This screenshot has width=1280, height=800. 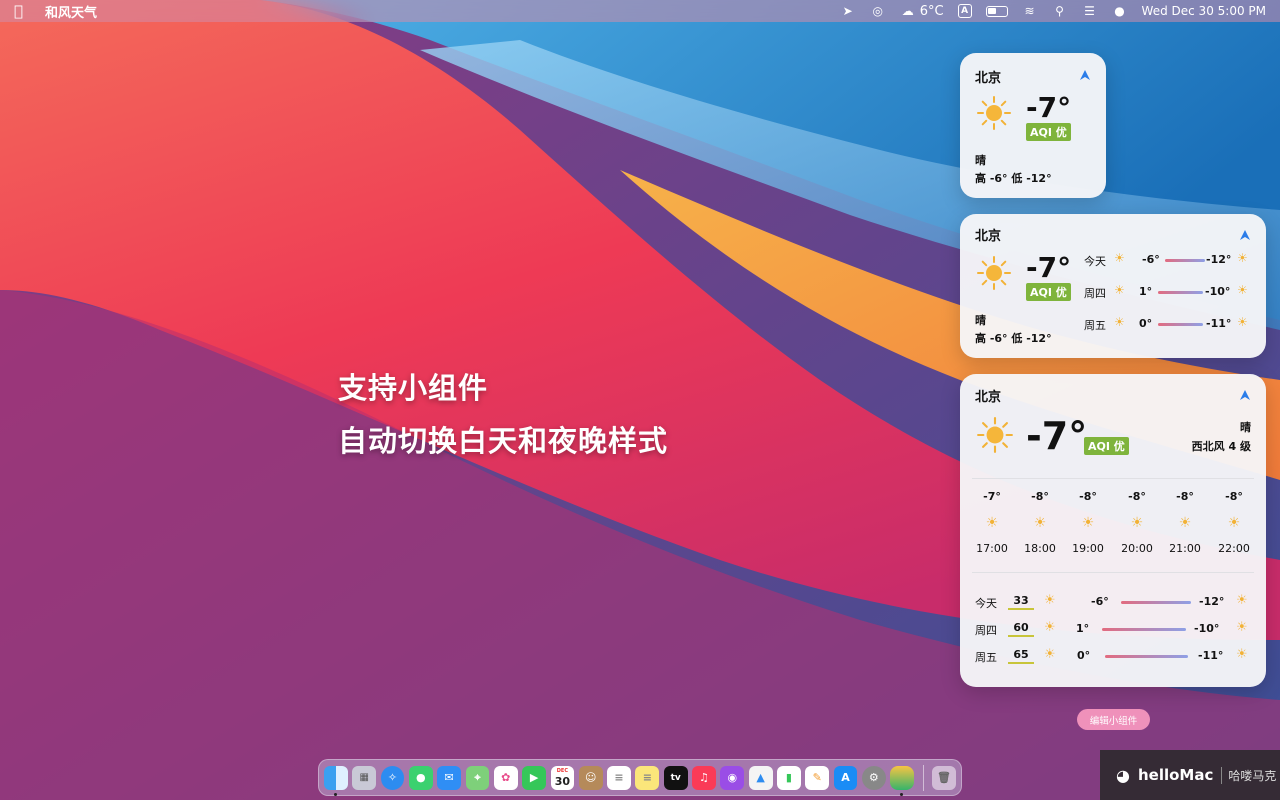 I want to click on forecast-day: 今天, so click(x=1095, y=261).